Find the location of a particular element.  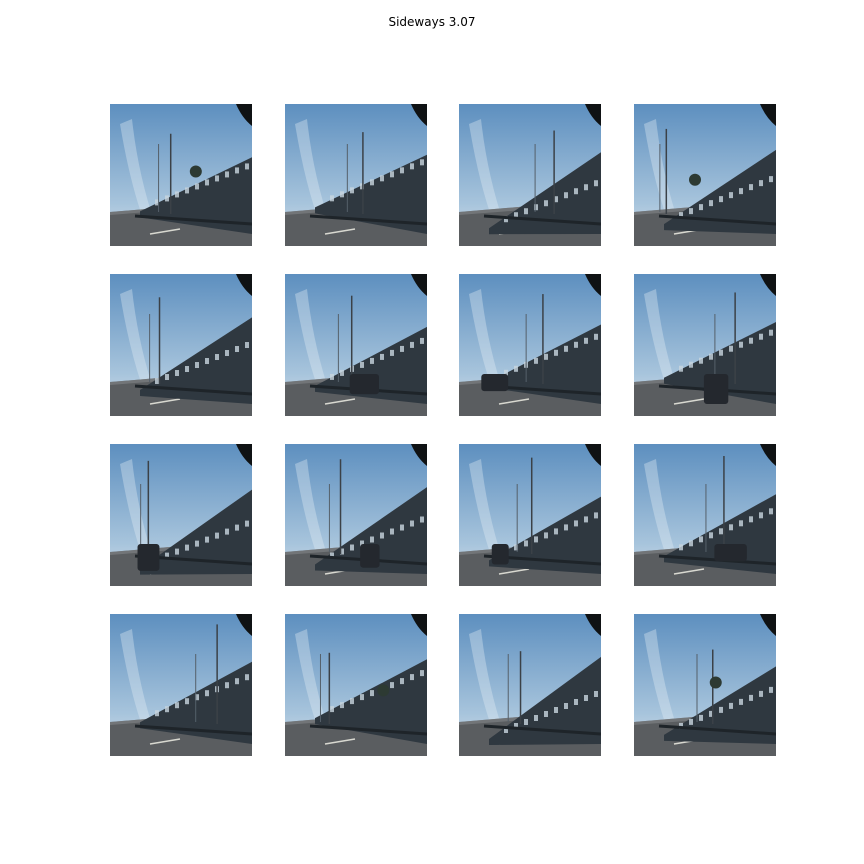

figure-title: Sideways 3.07 is located at coordinates (432, 22).